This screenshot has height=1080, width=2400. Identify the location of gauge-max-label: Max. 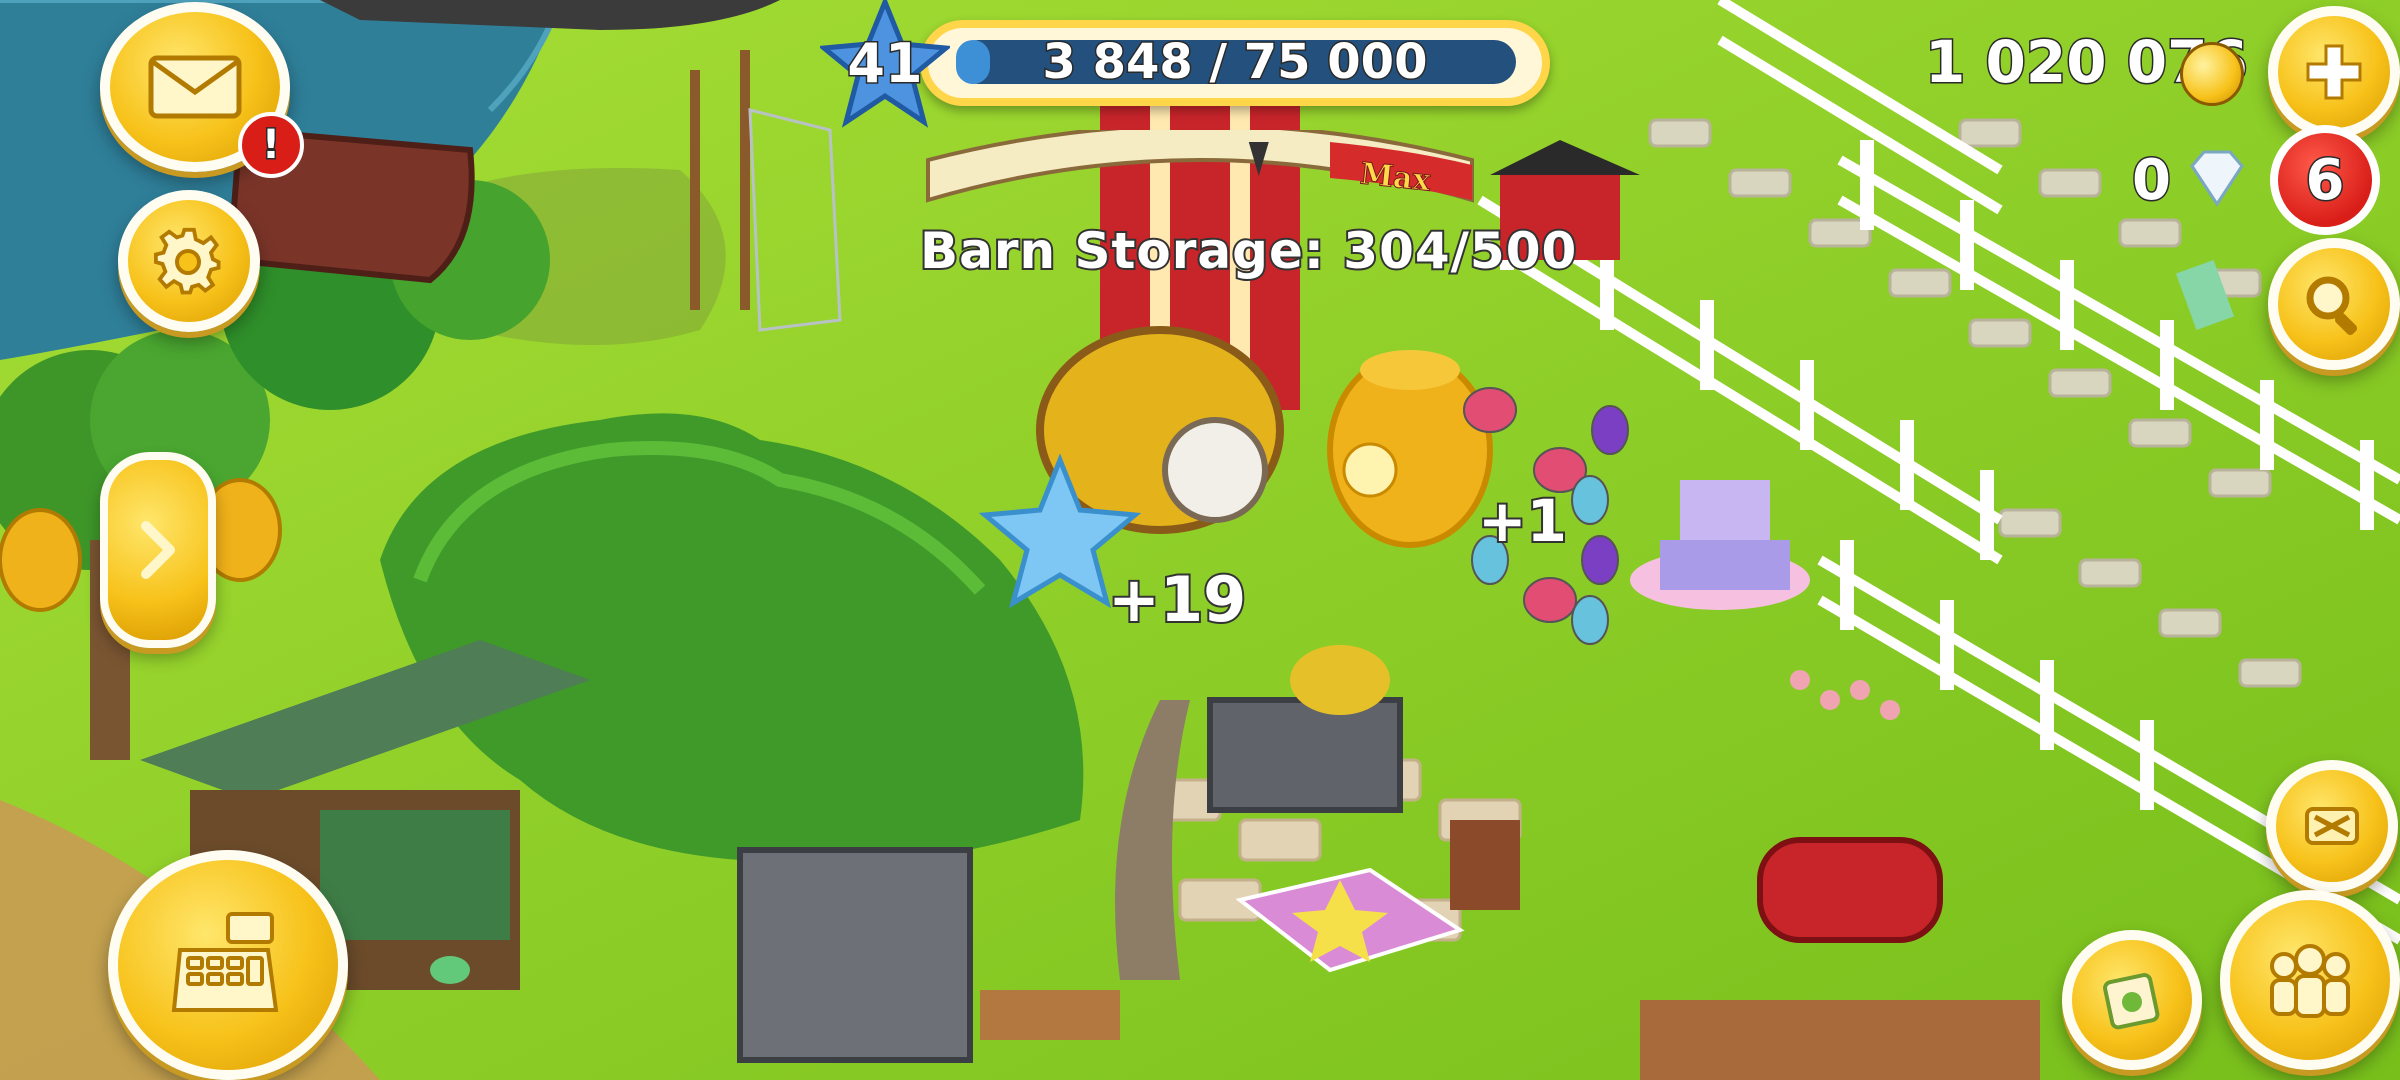
(1395, 177).